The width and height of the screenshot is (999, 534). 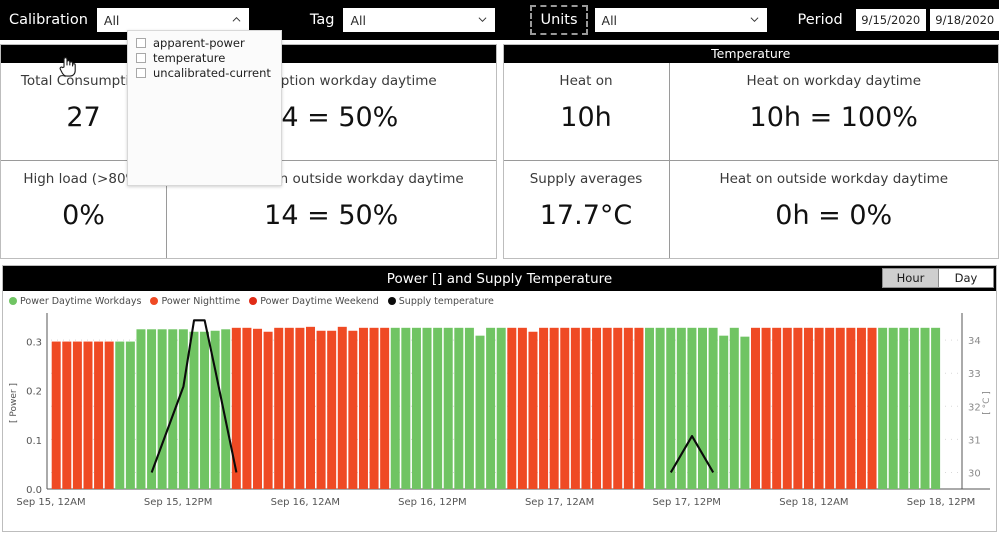 What do you see at coordinates (358, 20) in the screenshot?
I see `tag-value: All` at bounding box center [358, 20].